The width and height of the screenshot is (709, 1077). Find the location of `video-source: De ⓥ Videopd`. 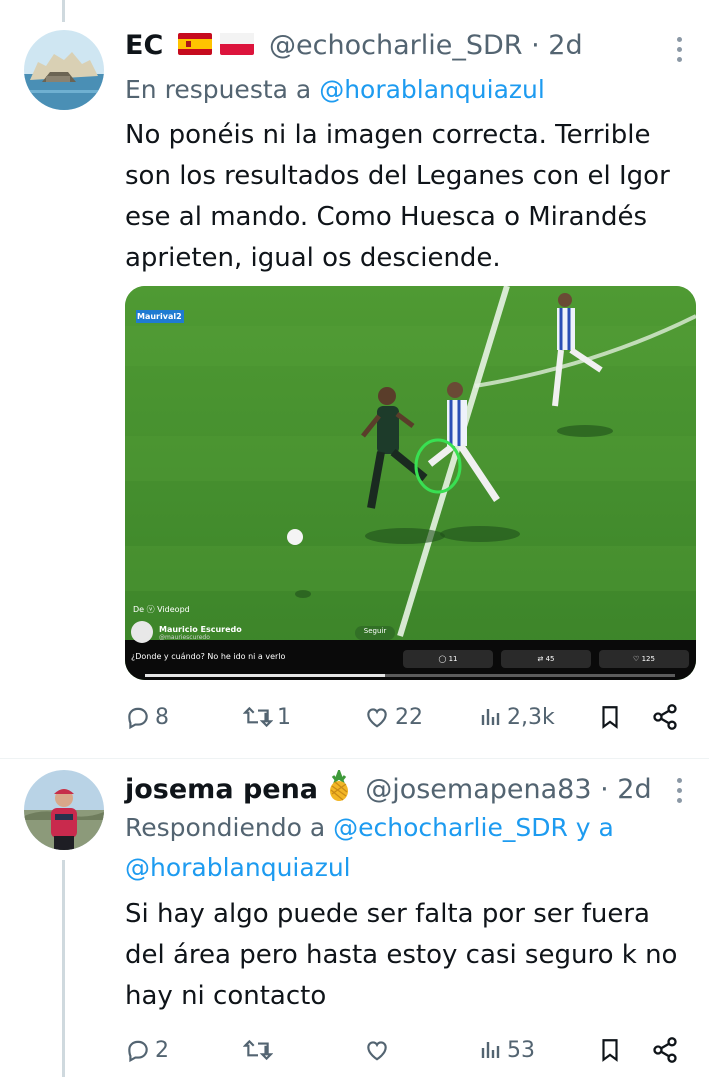

video-source: De ⓥ Videopd is located at coordinates (161, 609).